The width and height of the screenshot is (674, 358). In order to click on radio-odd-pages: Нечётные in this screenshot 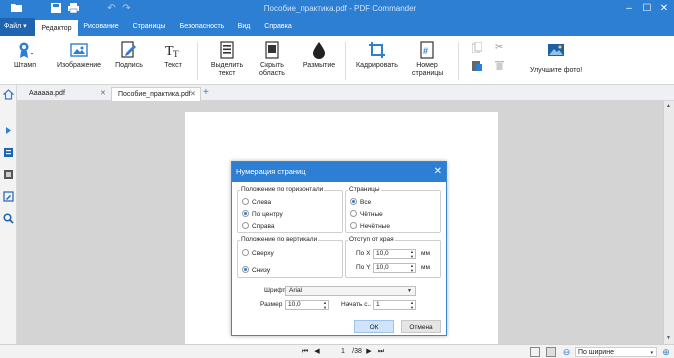, I will do `click(370, 226)`.